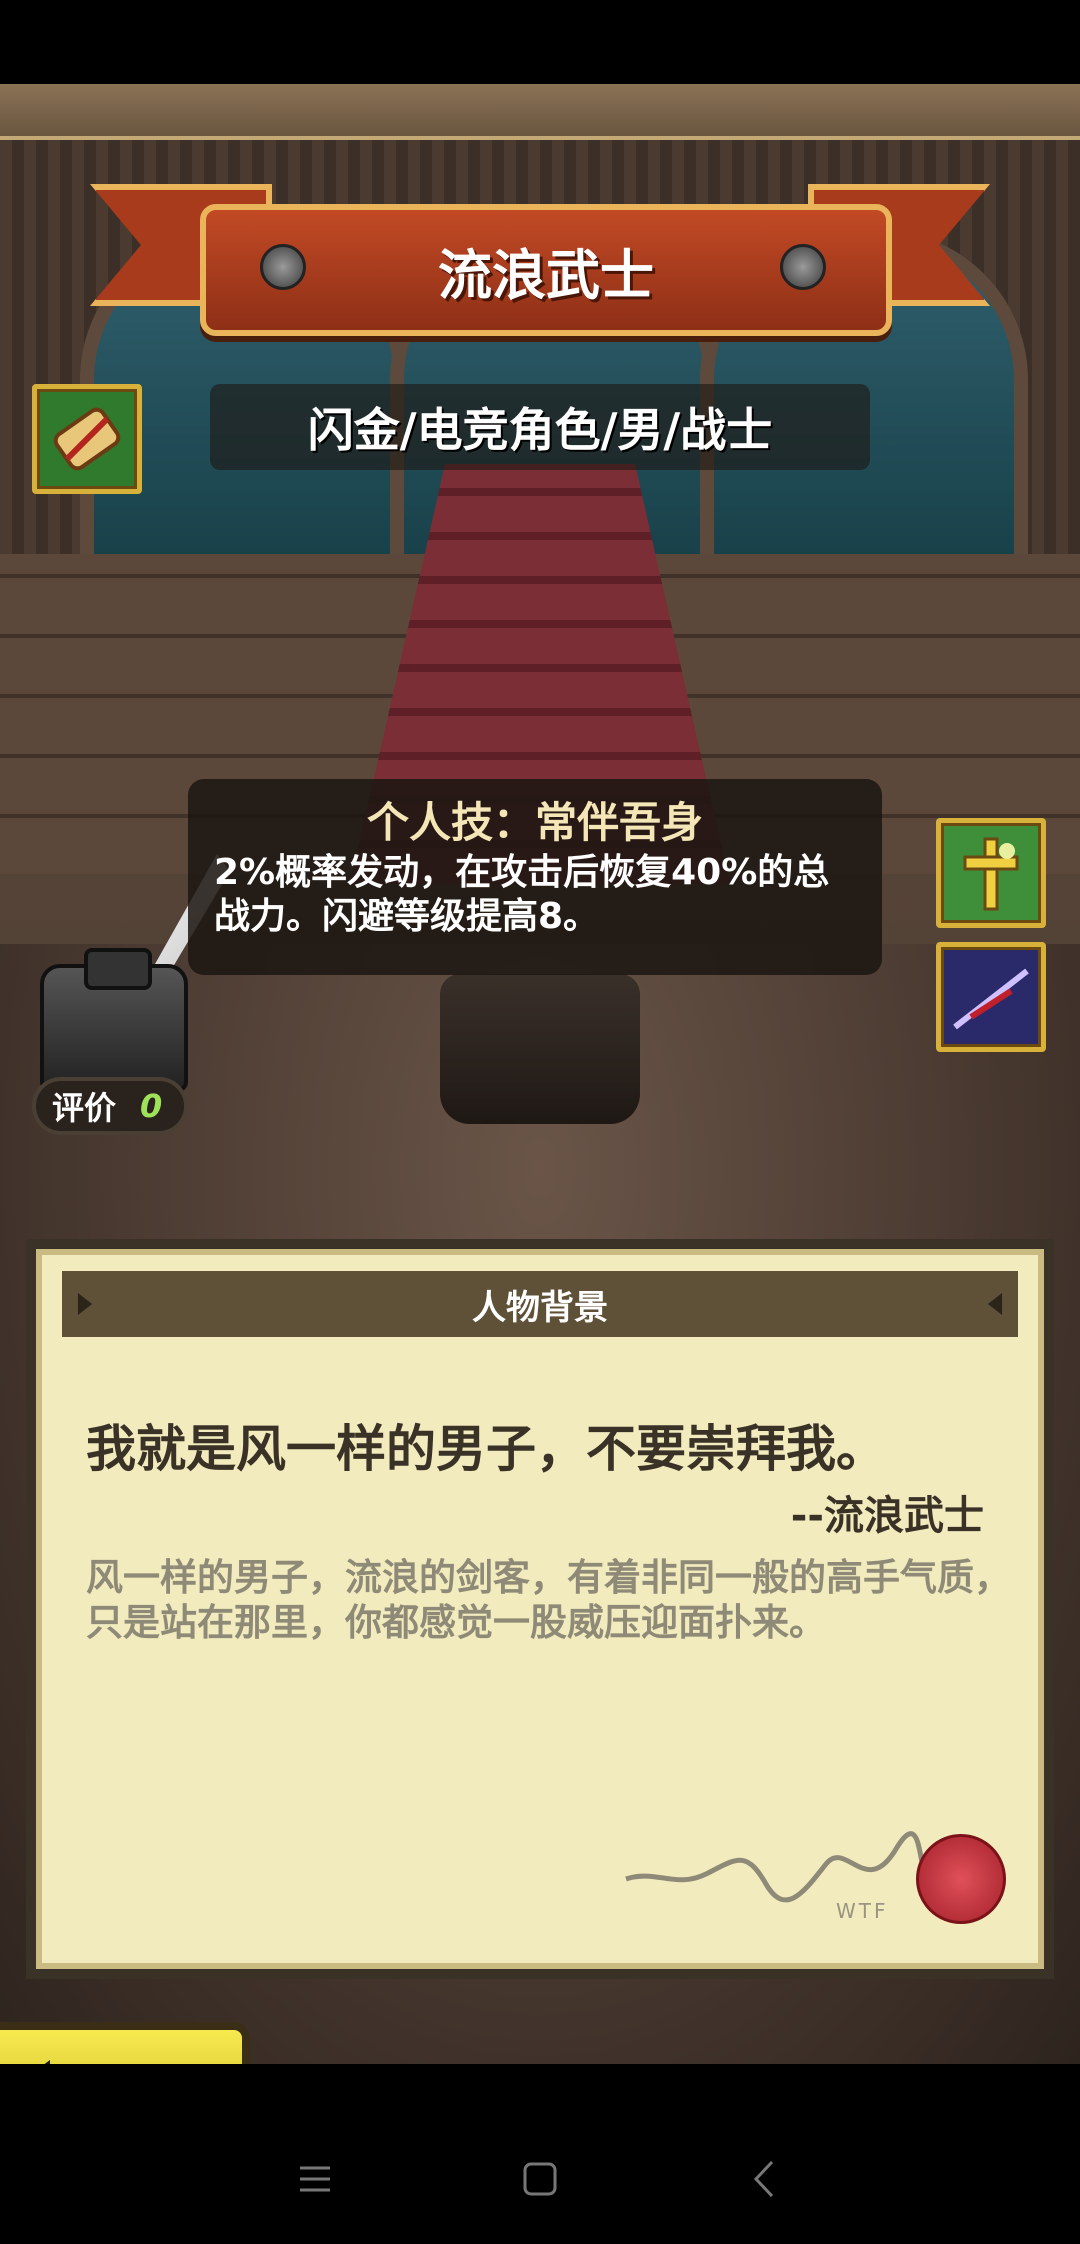  Describe the element at coordinates (118, 969) in the screenshot. I see `inkwell-cap` at that location.